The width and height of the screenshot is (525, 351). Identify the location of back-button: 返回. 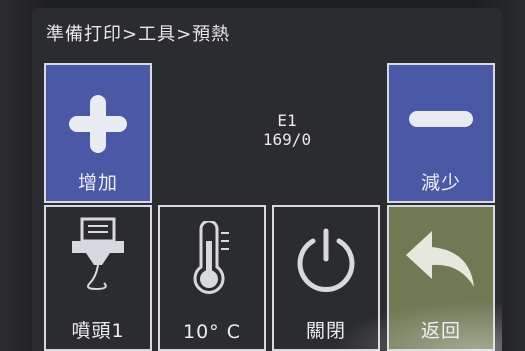
(441, 278).